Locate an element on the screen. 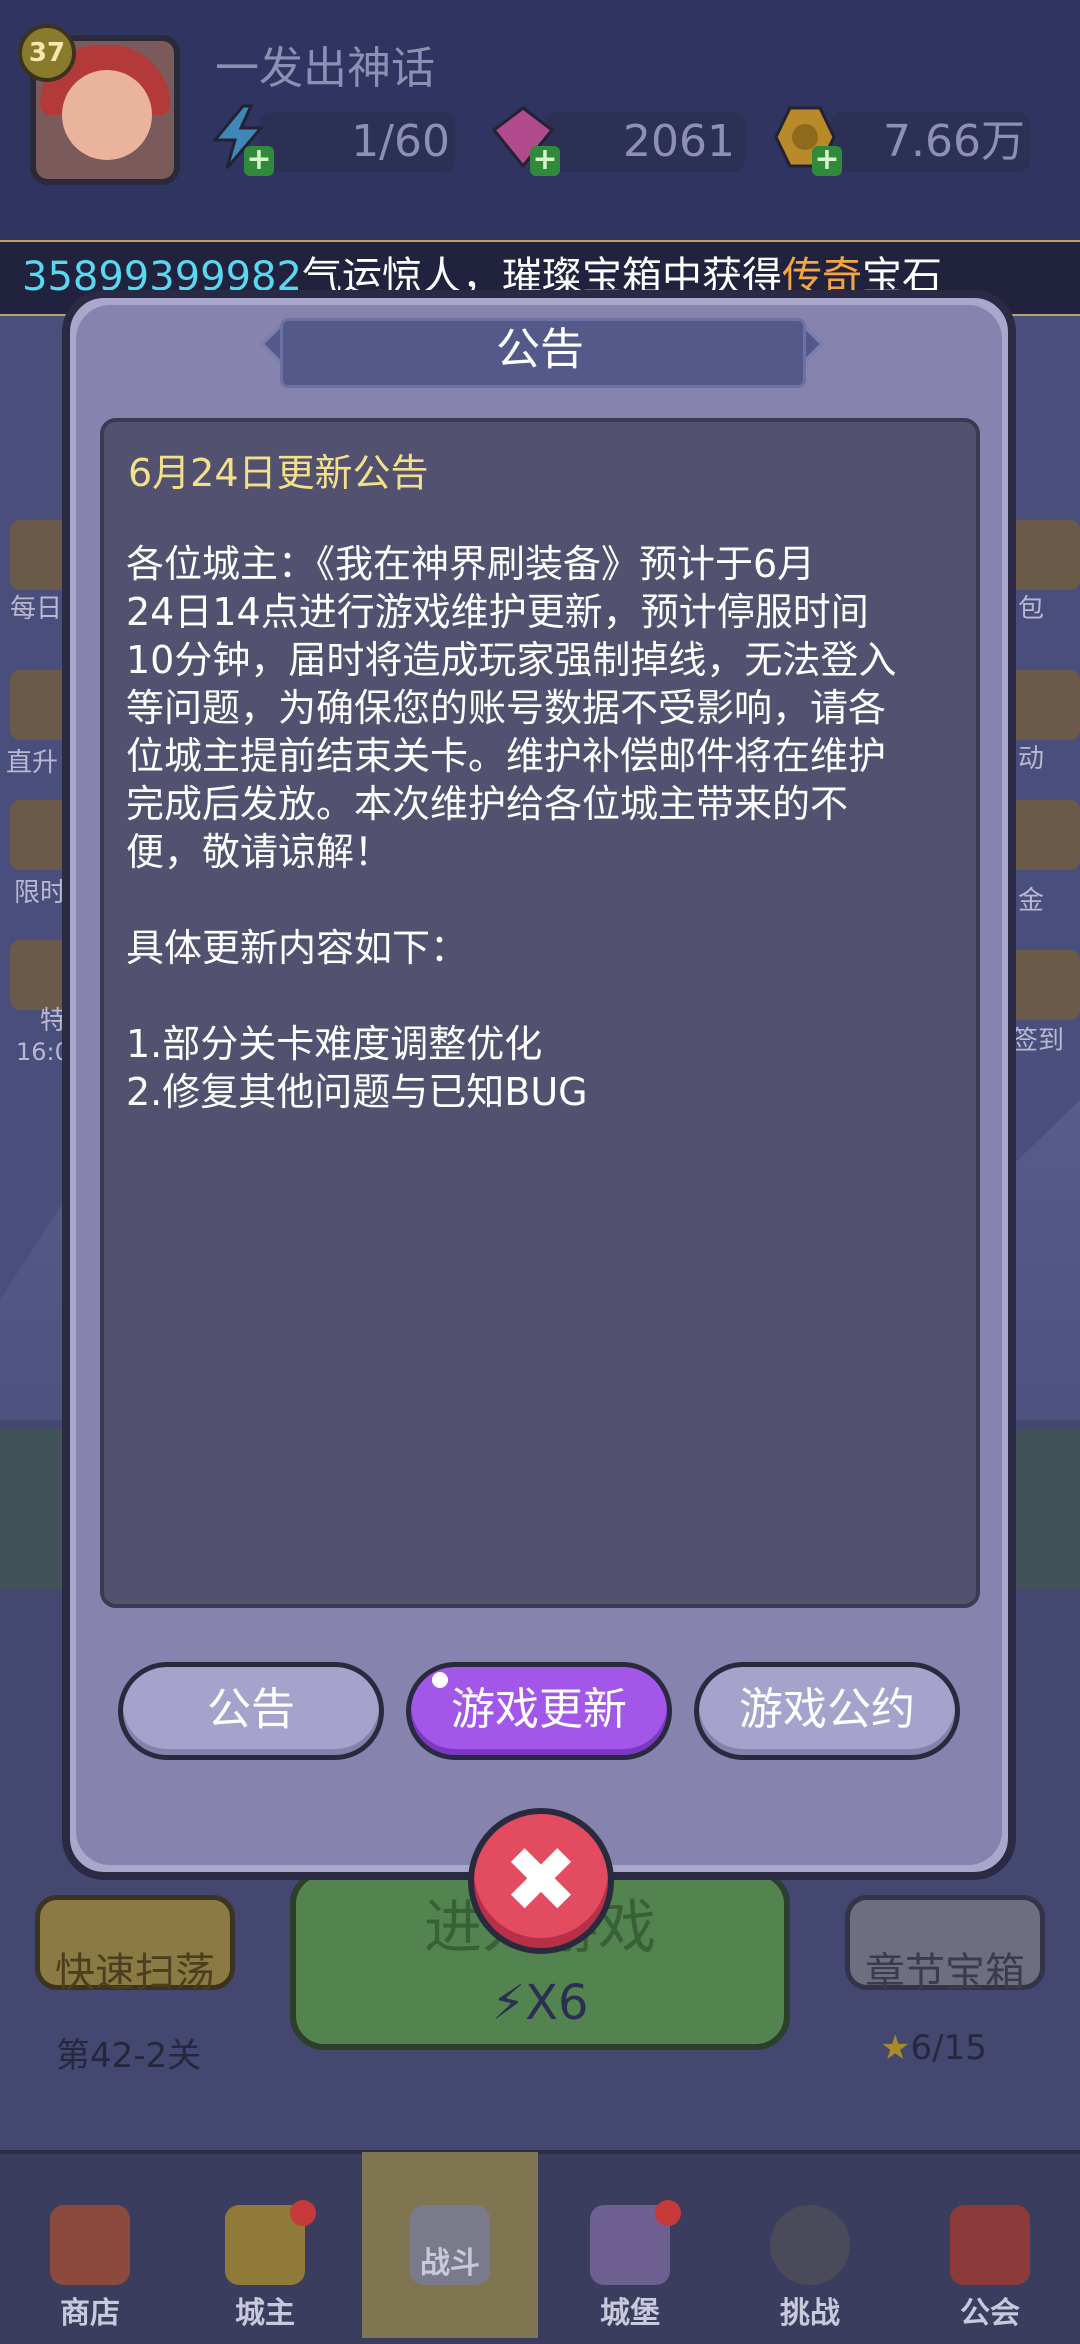 The height and width of the screenshot is (2344, 1080). nav-shop-label: 商店 is located at coordinates (90, 2310).